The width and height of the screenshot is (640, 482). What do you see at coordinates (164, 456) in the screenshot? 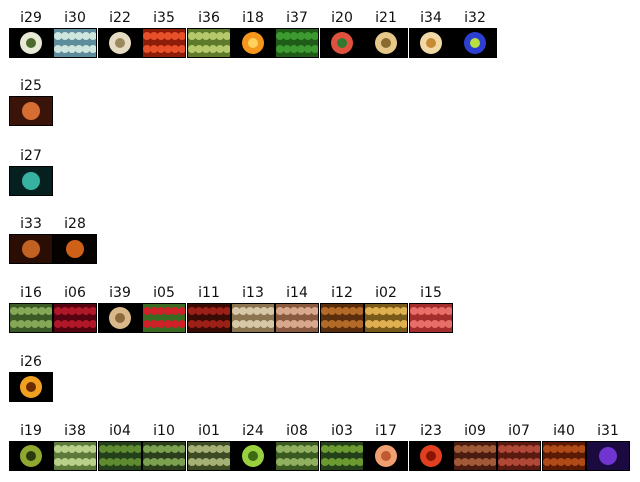
I see `herb-sprigs-icon` at bounding box center [164, 456].